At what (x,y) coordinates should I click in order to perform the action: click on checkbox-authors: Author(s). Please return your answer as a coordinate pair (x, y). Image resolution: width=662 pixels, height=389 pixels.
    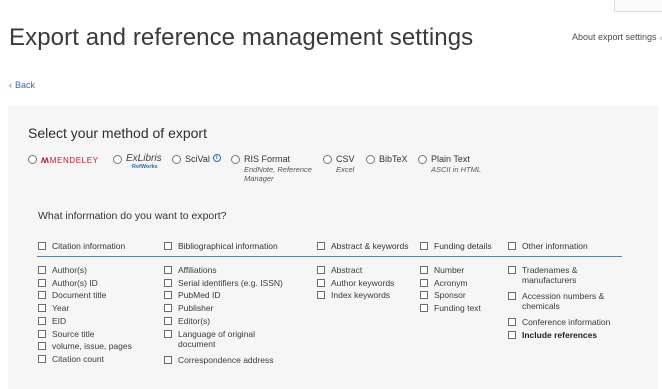
    Looking at the image, I should click on (62, 270).